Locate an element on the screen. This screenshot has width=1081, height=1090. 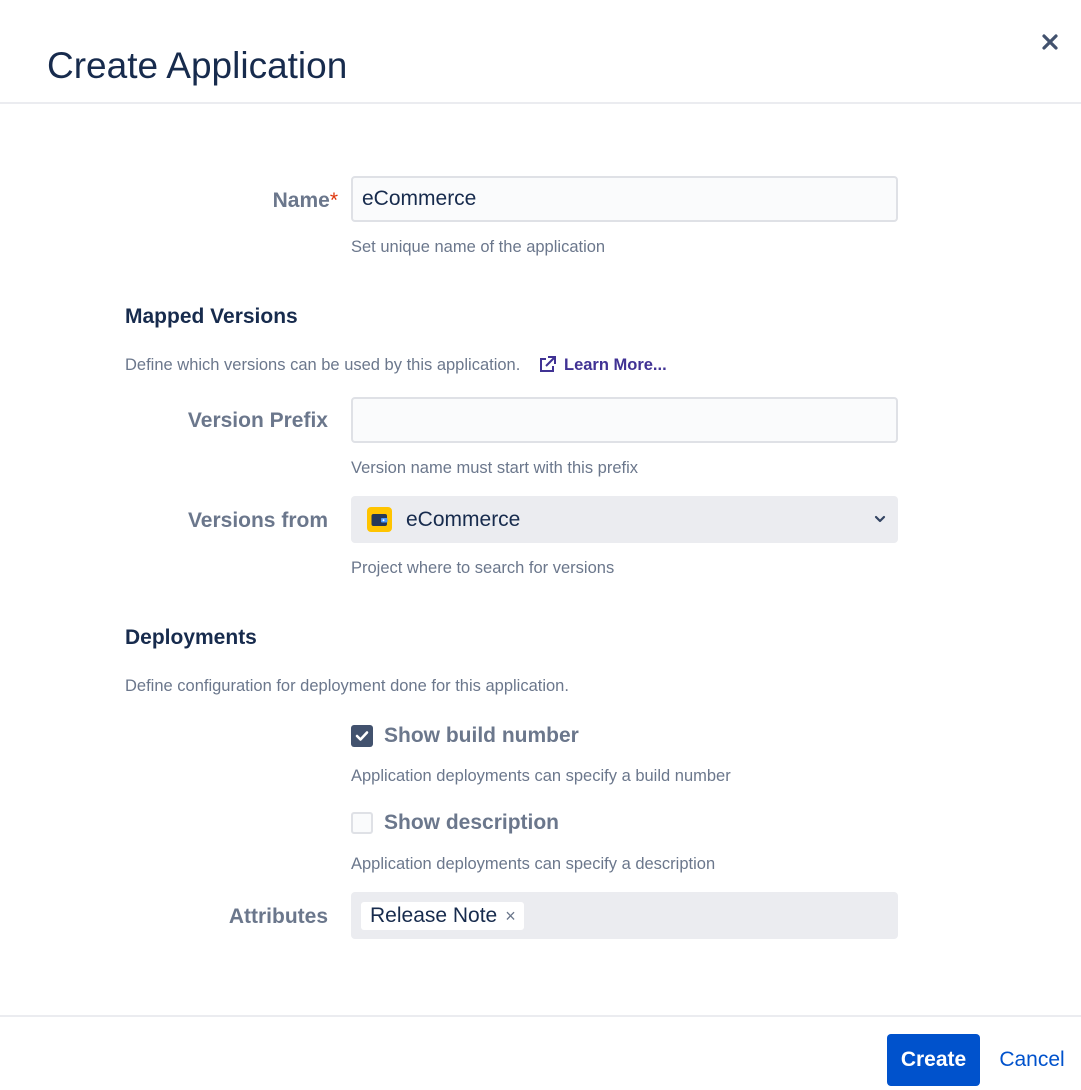
show-build-number-label: Show build number is located at coordinates (481, 735).